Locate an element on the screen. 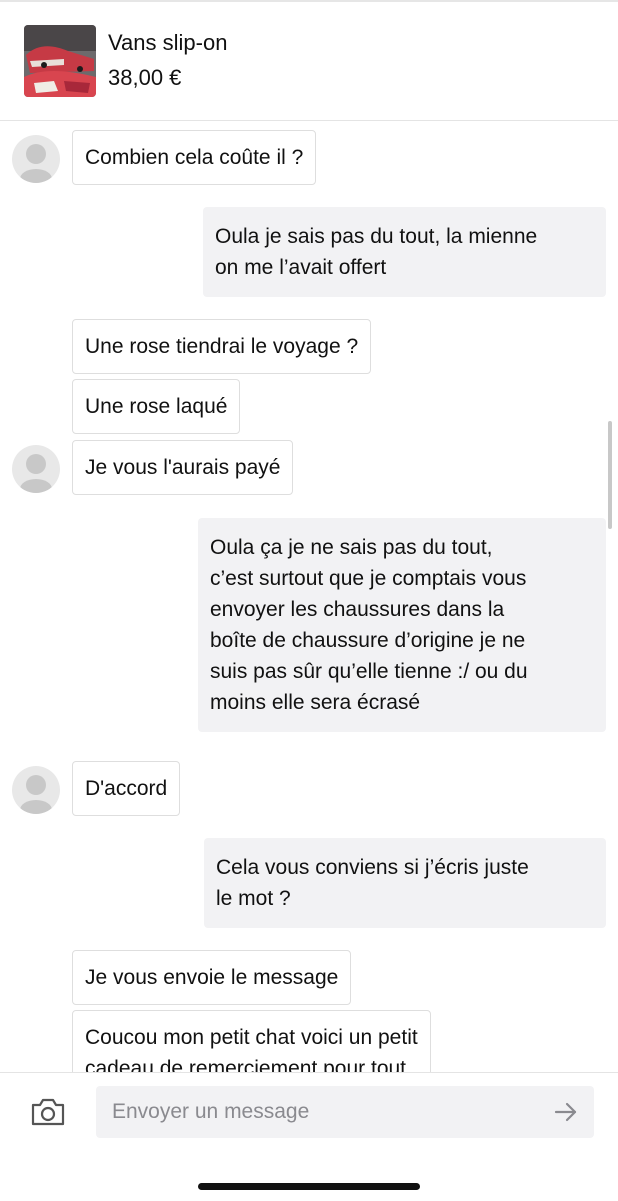 Image resolution: width=618 pixels, height=1201 pixels. incoming-message: Combien cela coûte il ? is located at coordinates (194, 157).